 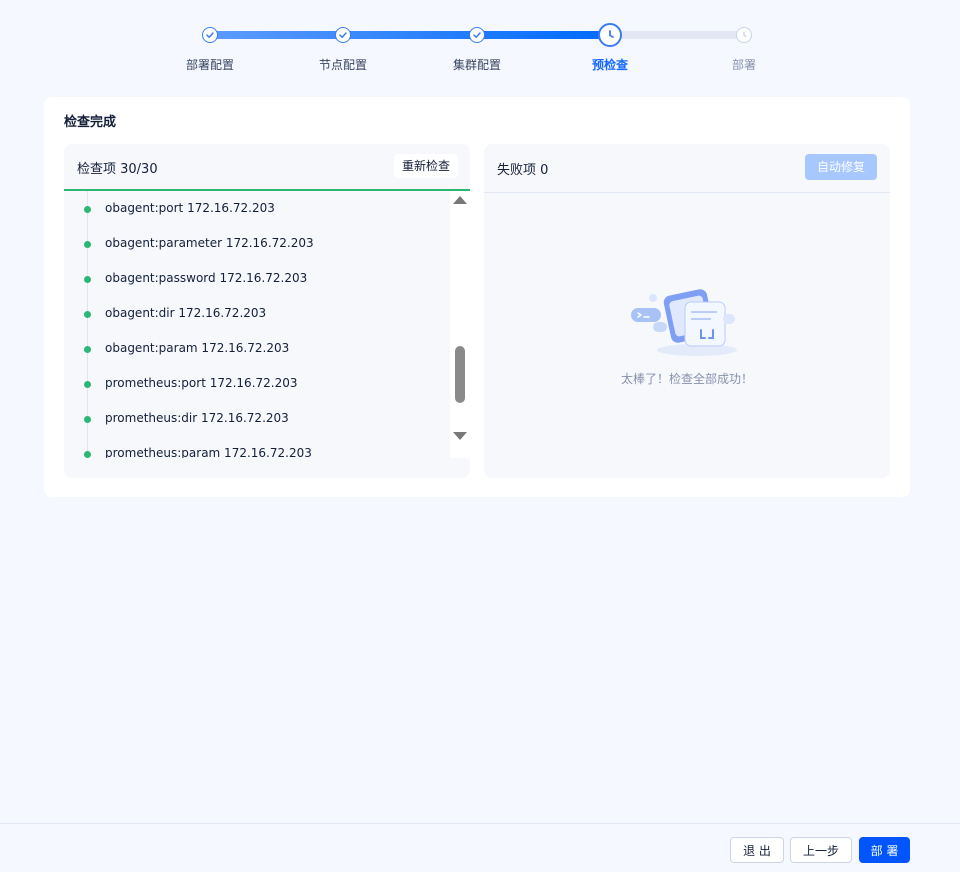 I want to click on scroll-up-arrow-icon, so click(x=460, y=200).